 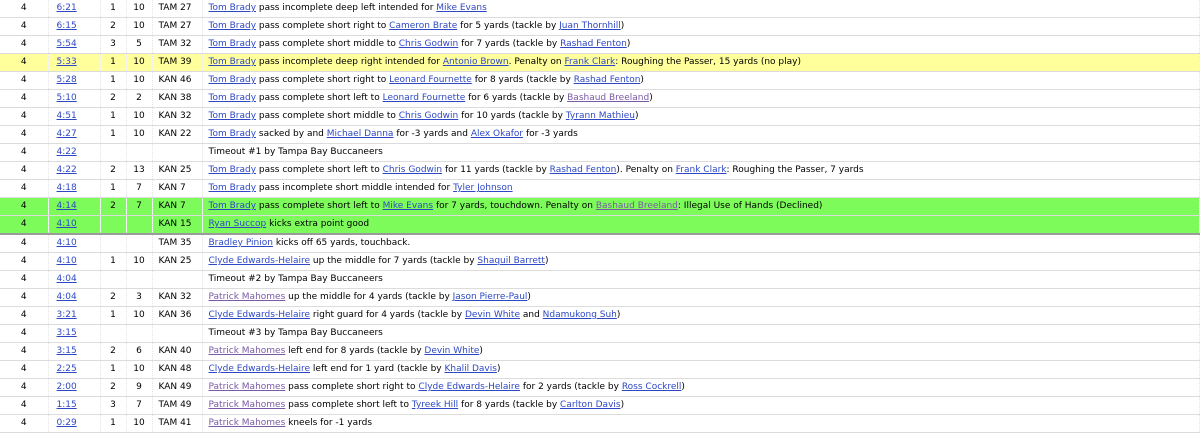 What do you see at coordinates (600, 116) in the screenshot?
I see `player-link: Tyrann Mathieu` at bounding box center [600, 116].